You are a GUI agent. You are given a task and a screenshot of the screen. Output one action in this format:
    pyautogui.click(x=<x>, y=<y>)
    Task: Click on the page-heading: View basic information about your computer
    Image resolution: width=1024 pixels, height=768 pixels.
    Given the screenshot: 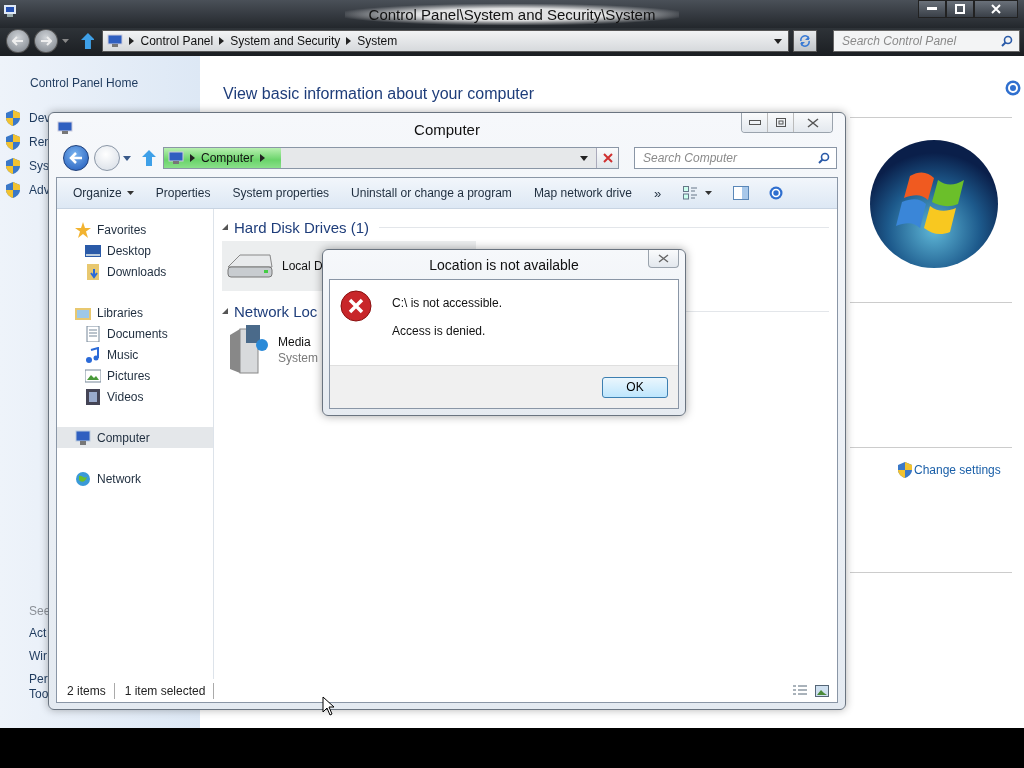 What is the action you would take?
    pyautogui.click(x=378, y=94)
    